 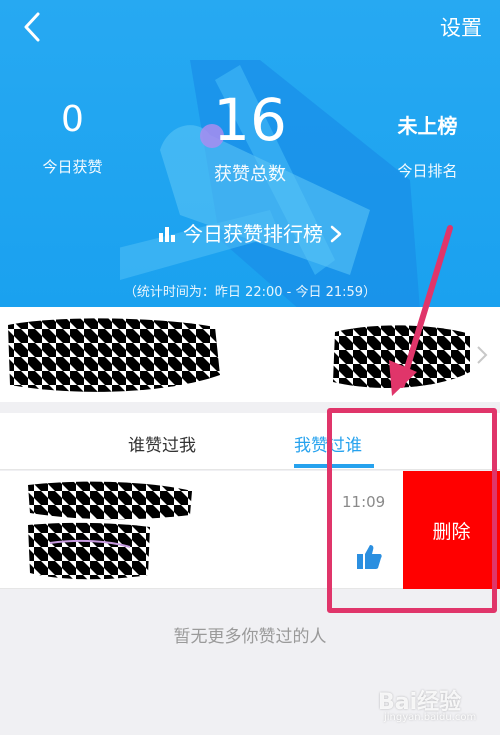 What do you see at coordinates (253, 234) in the screenshot?
I see `ranking-link-label: 今日获赞排行榜` at bounding box center [253, 234].